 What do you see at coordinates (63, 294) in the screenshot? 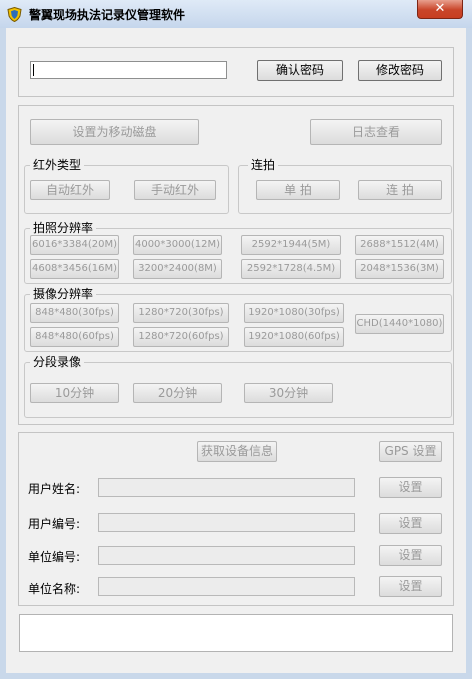
I see `video-resolution-title: 摄像分辨率` at bounding box center [63, 294].